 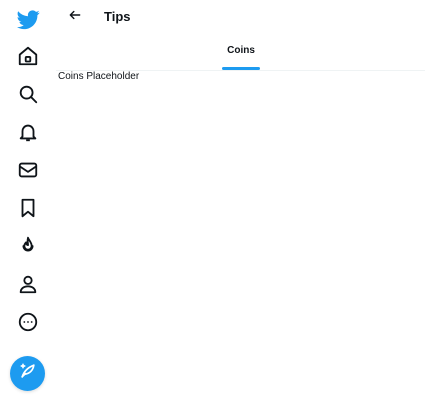 I want to click on home-icon, so click(x=28, y=56).